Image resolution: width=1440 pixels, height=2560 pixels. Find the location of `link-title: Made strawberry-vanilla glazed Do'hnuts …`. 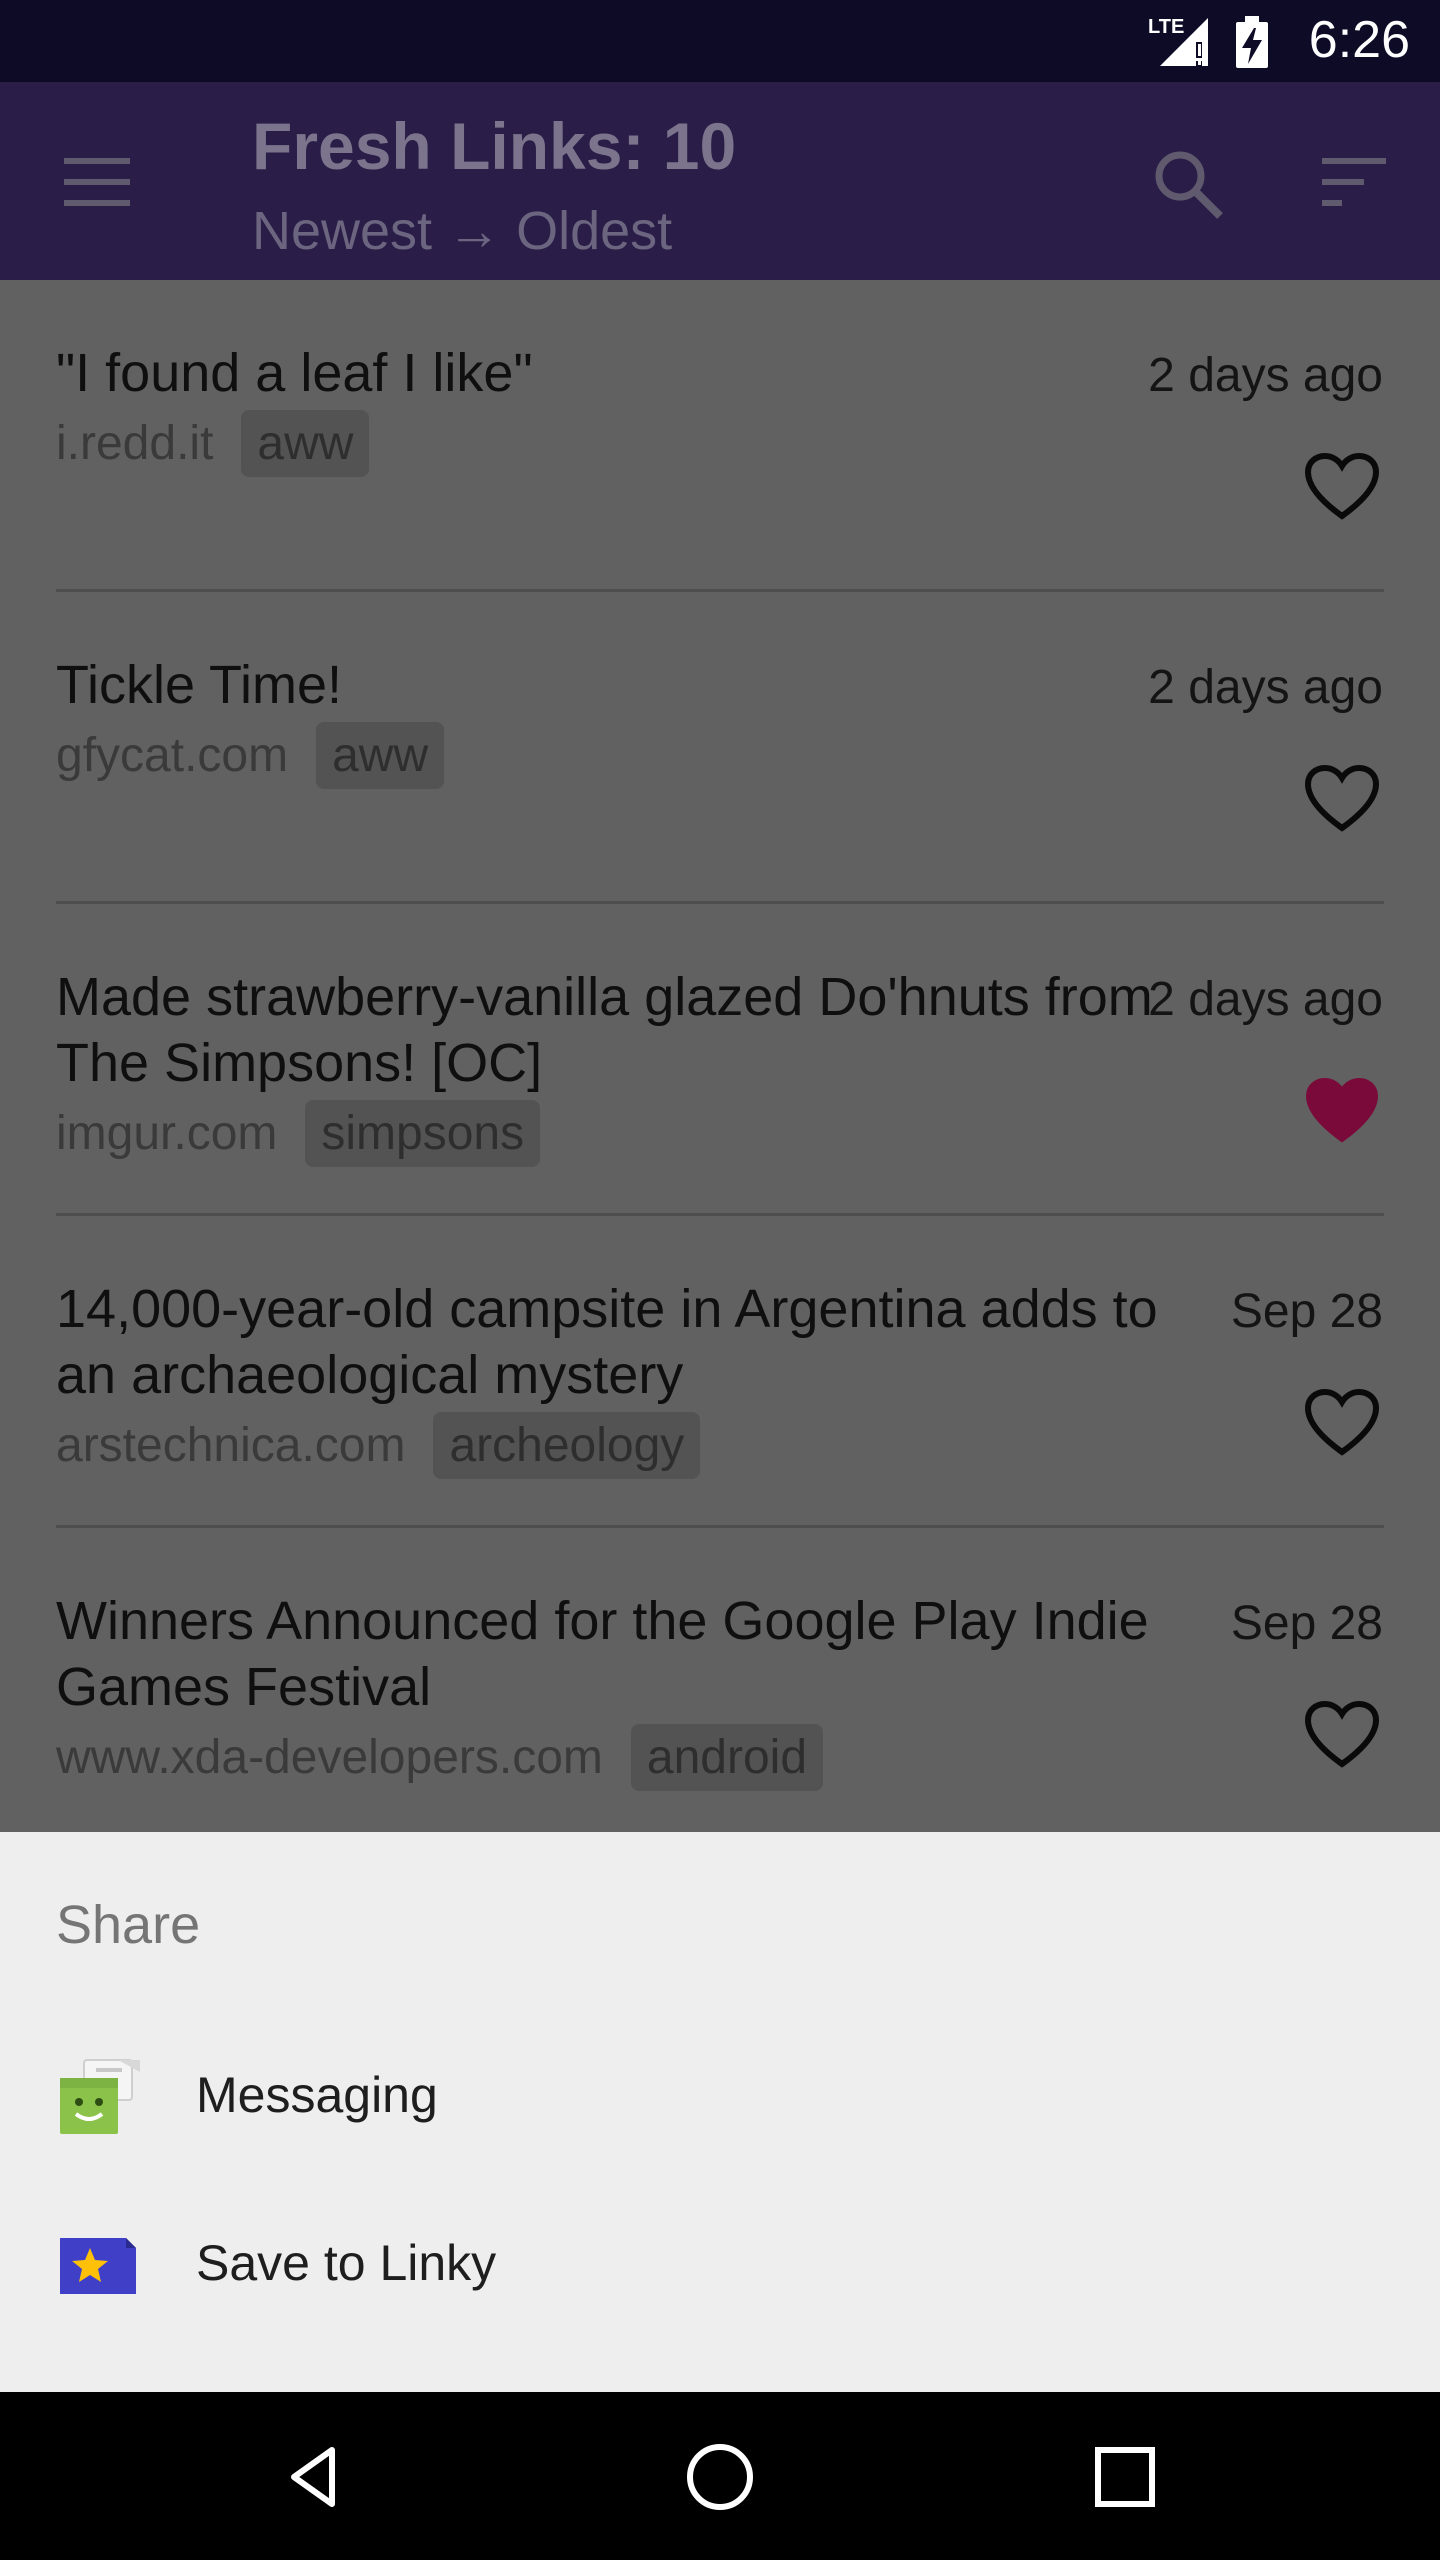

link-title: Made strawberry-vanilla glazed Do'hnuts … is located at coordinates (604, 1030).